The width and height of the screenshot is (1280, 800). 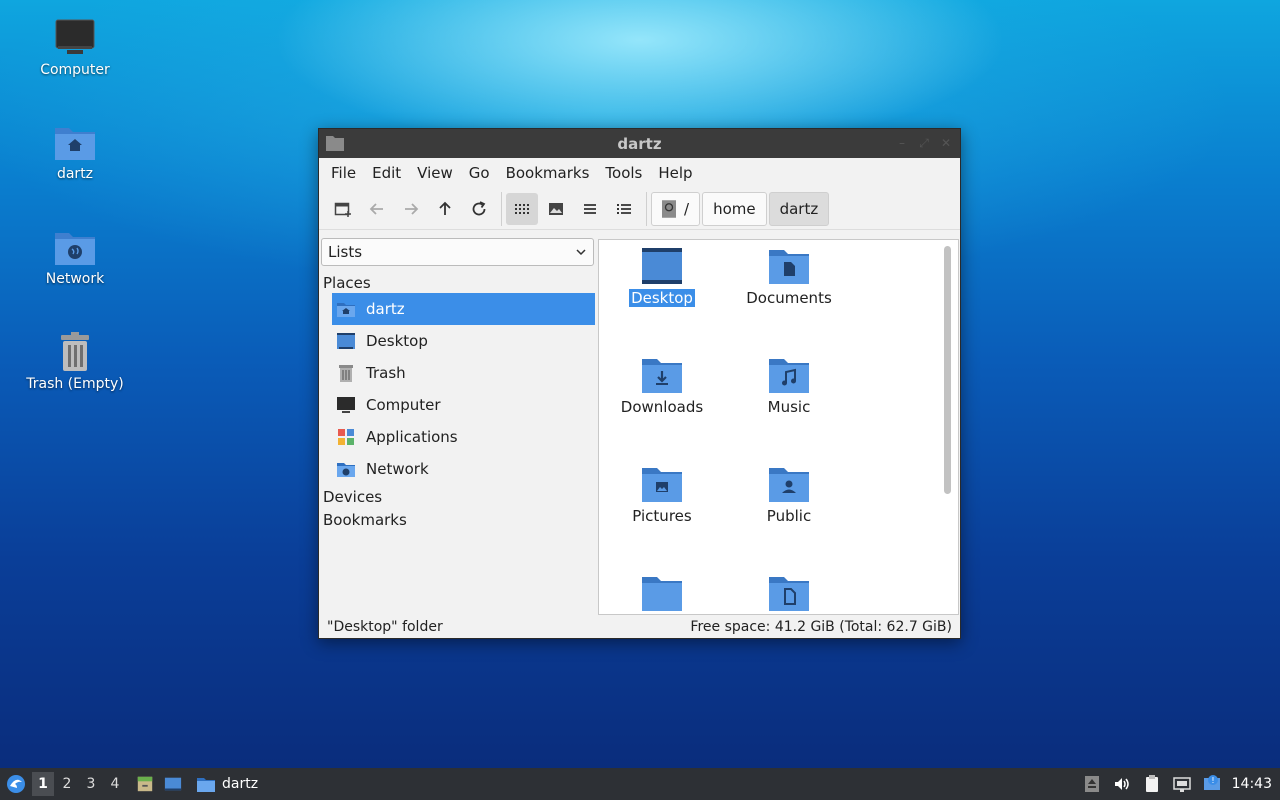 What do you see at coordinates (734, 208) in the screenshot?
I see `path-button-home: home` at bounding box center [734, 208].